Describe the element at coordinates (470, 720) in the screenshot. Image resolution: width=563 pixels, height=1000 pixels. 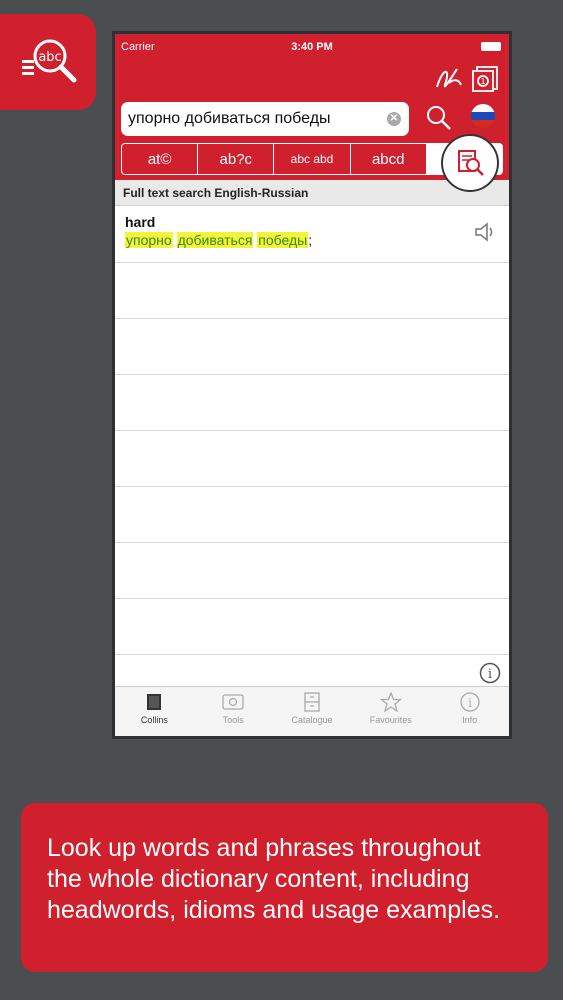
I see `tab-label: Info` at that location.